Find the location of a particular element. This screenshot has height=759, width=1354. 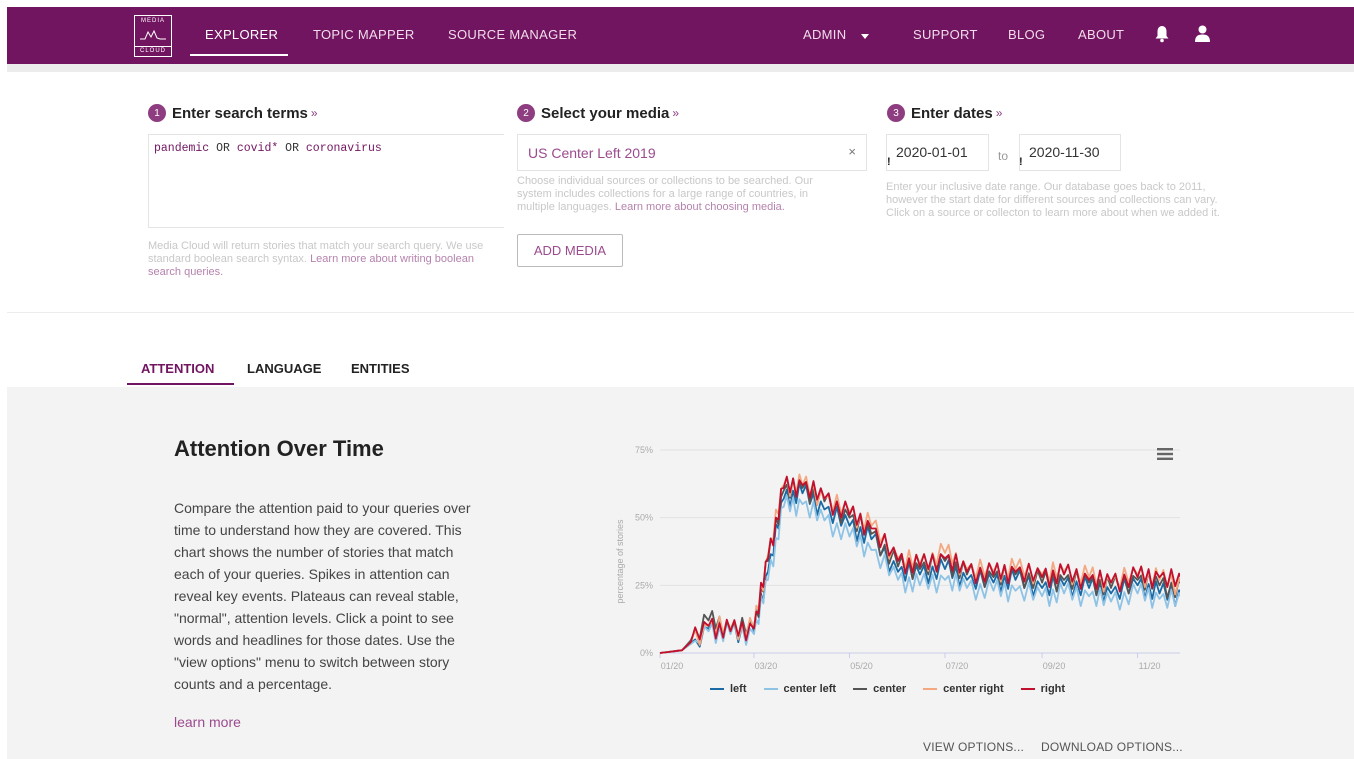

legend-label: center is located at coordinates (890, 689).